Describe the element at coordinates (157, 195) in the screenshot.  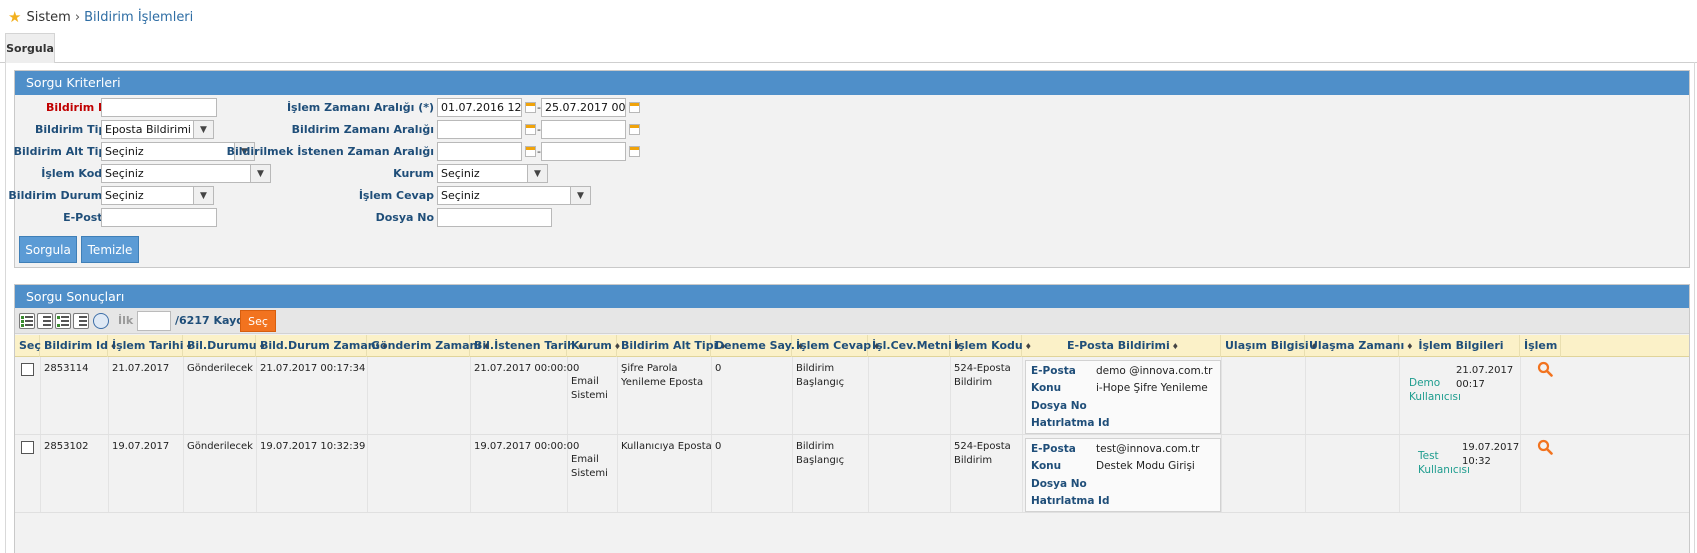
I see `bildirim-durumu-select: Seçiniz ▼` at that location.